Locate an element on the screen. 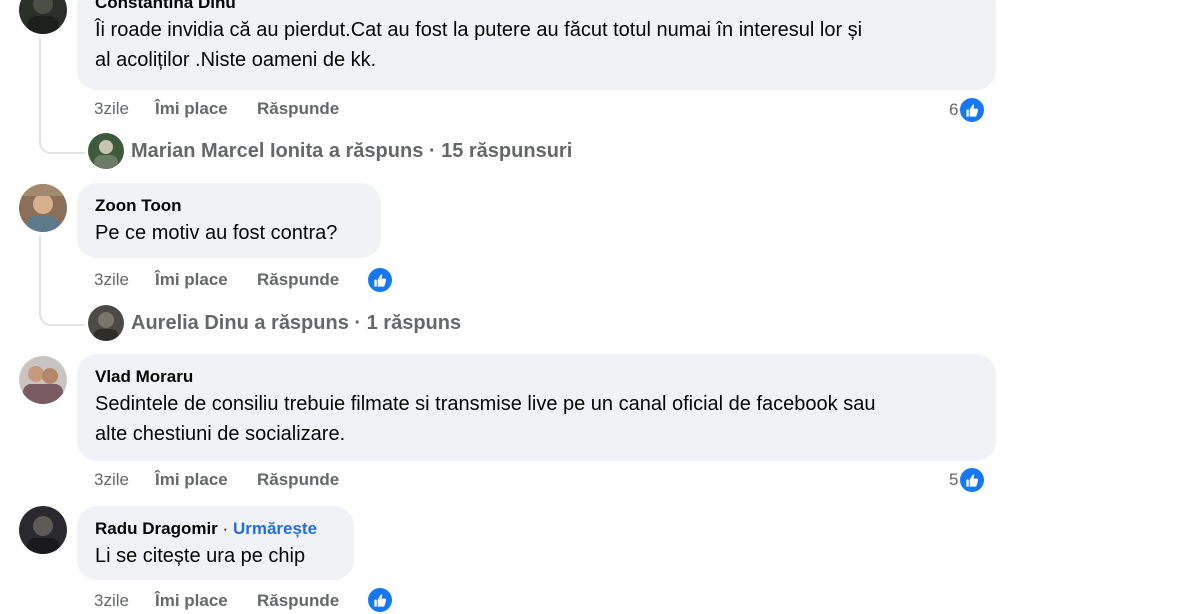  comment-text: al acoliților .Niste oameni de kk. is located at coordinates (236, 60).